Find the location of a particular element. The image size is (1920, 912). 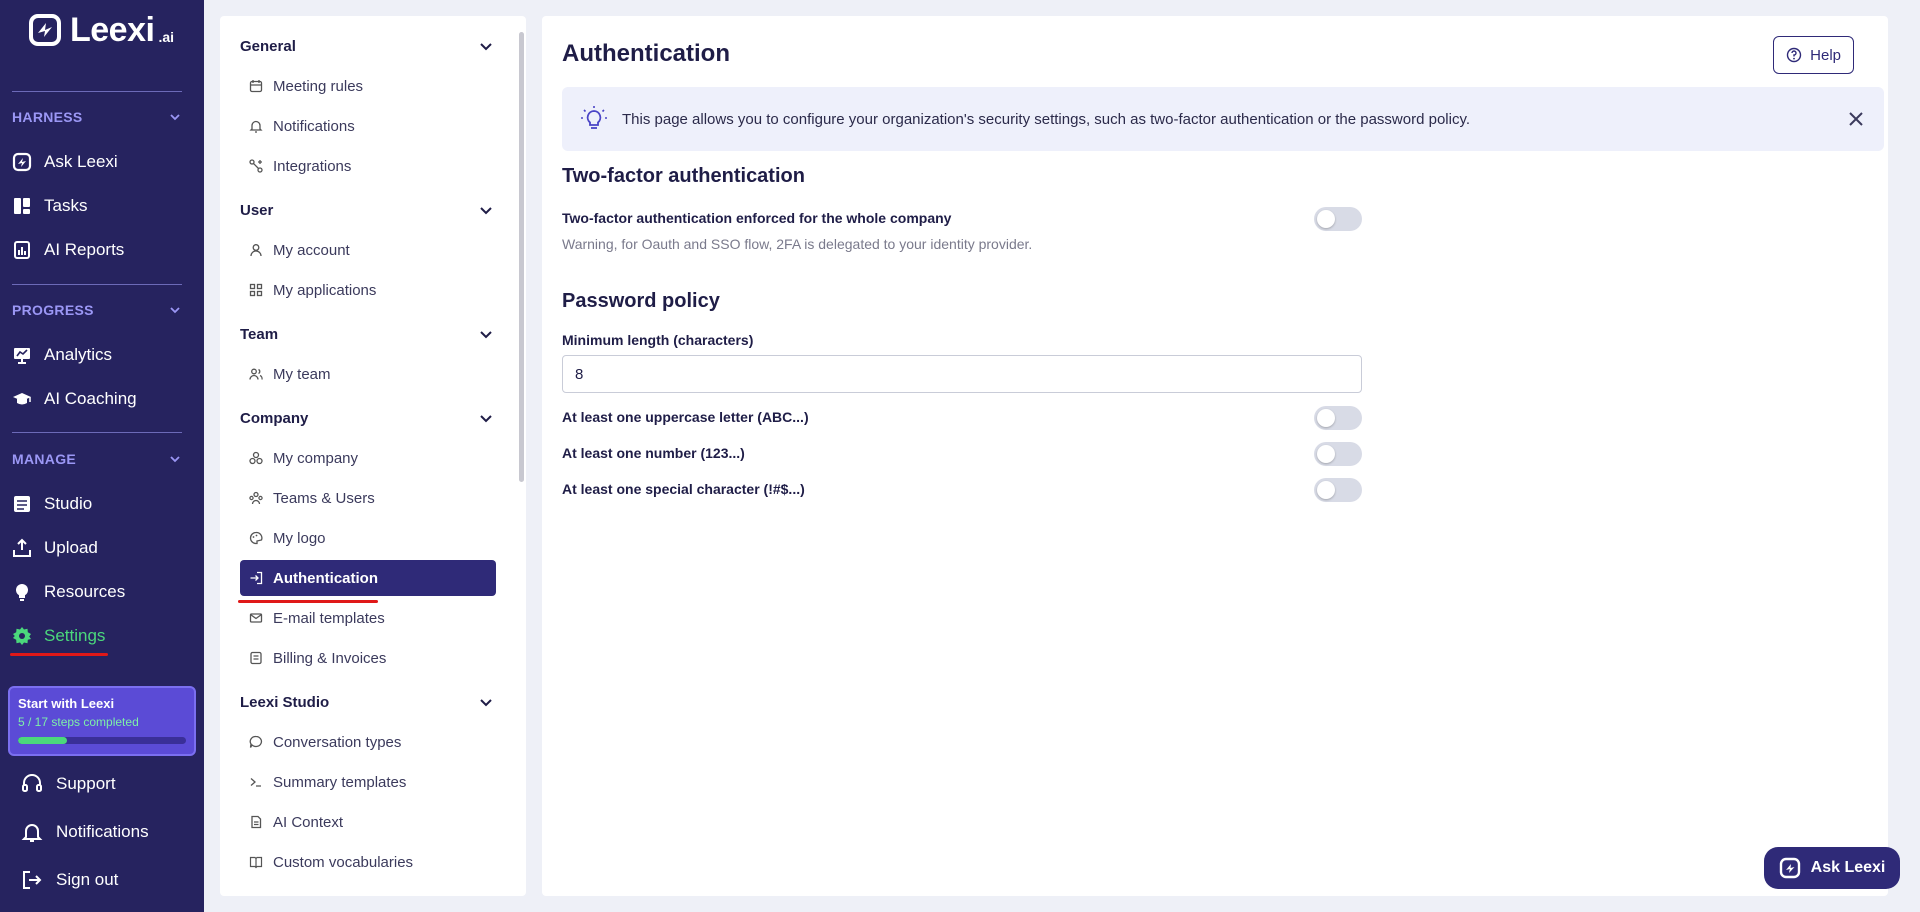

menu-item-authentication: Authentication is located at coordinates (368, 578).